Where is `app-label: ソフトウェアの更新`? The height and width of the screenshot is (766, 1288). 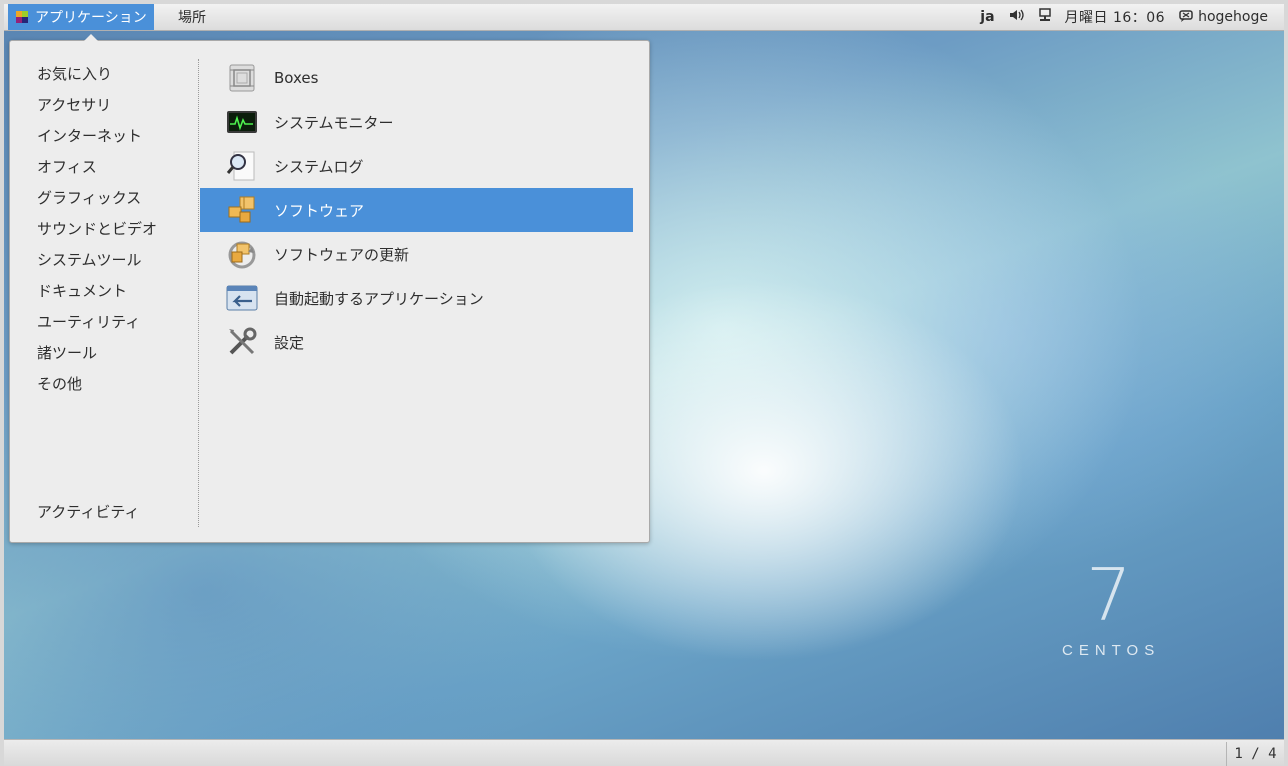 app-label: ソフトウェアの更新 is located at coordinates (342, 254).